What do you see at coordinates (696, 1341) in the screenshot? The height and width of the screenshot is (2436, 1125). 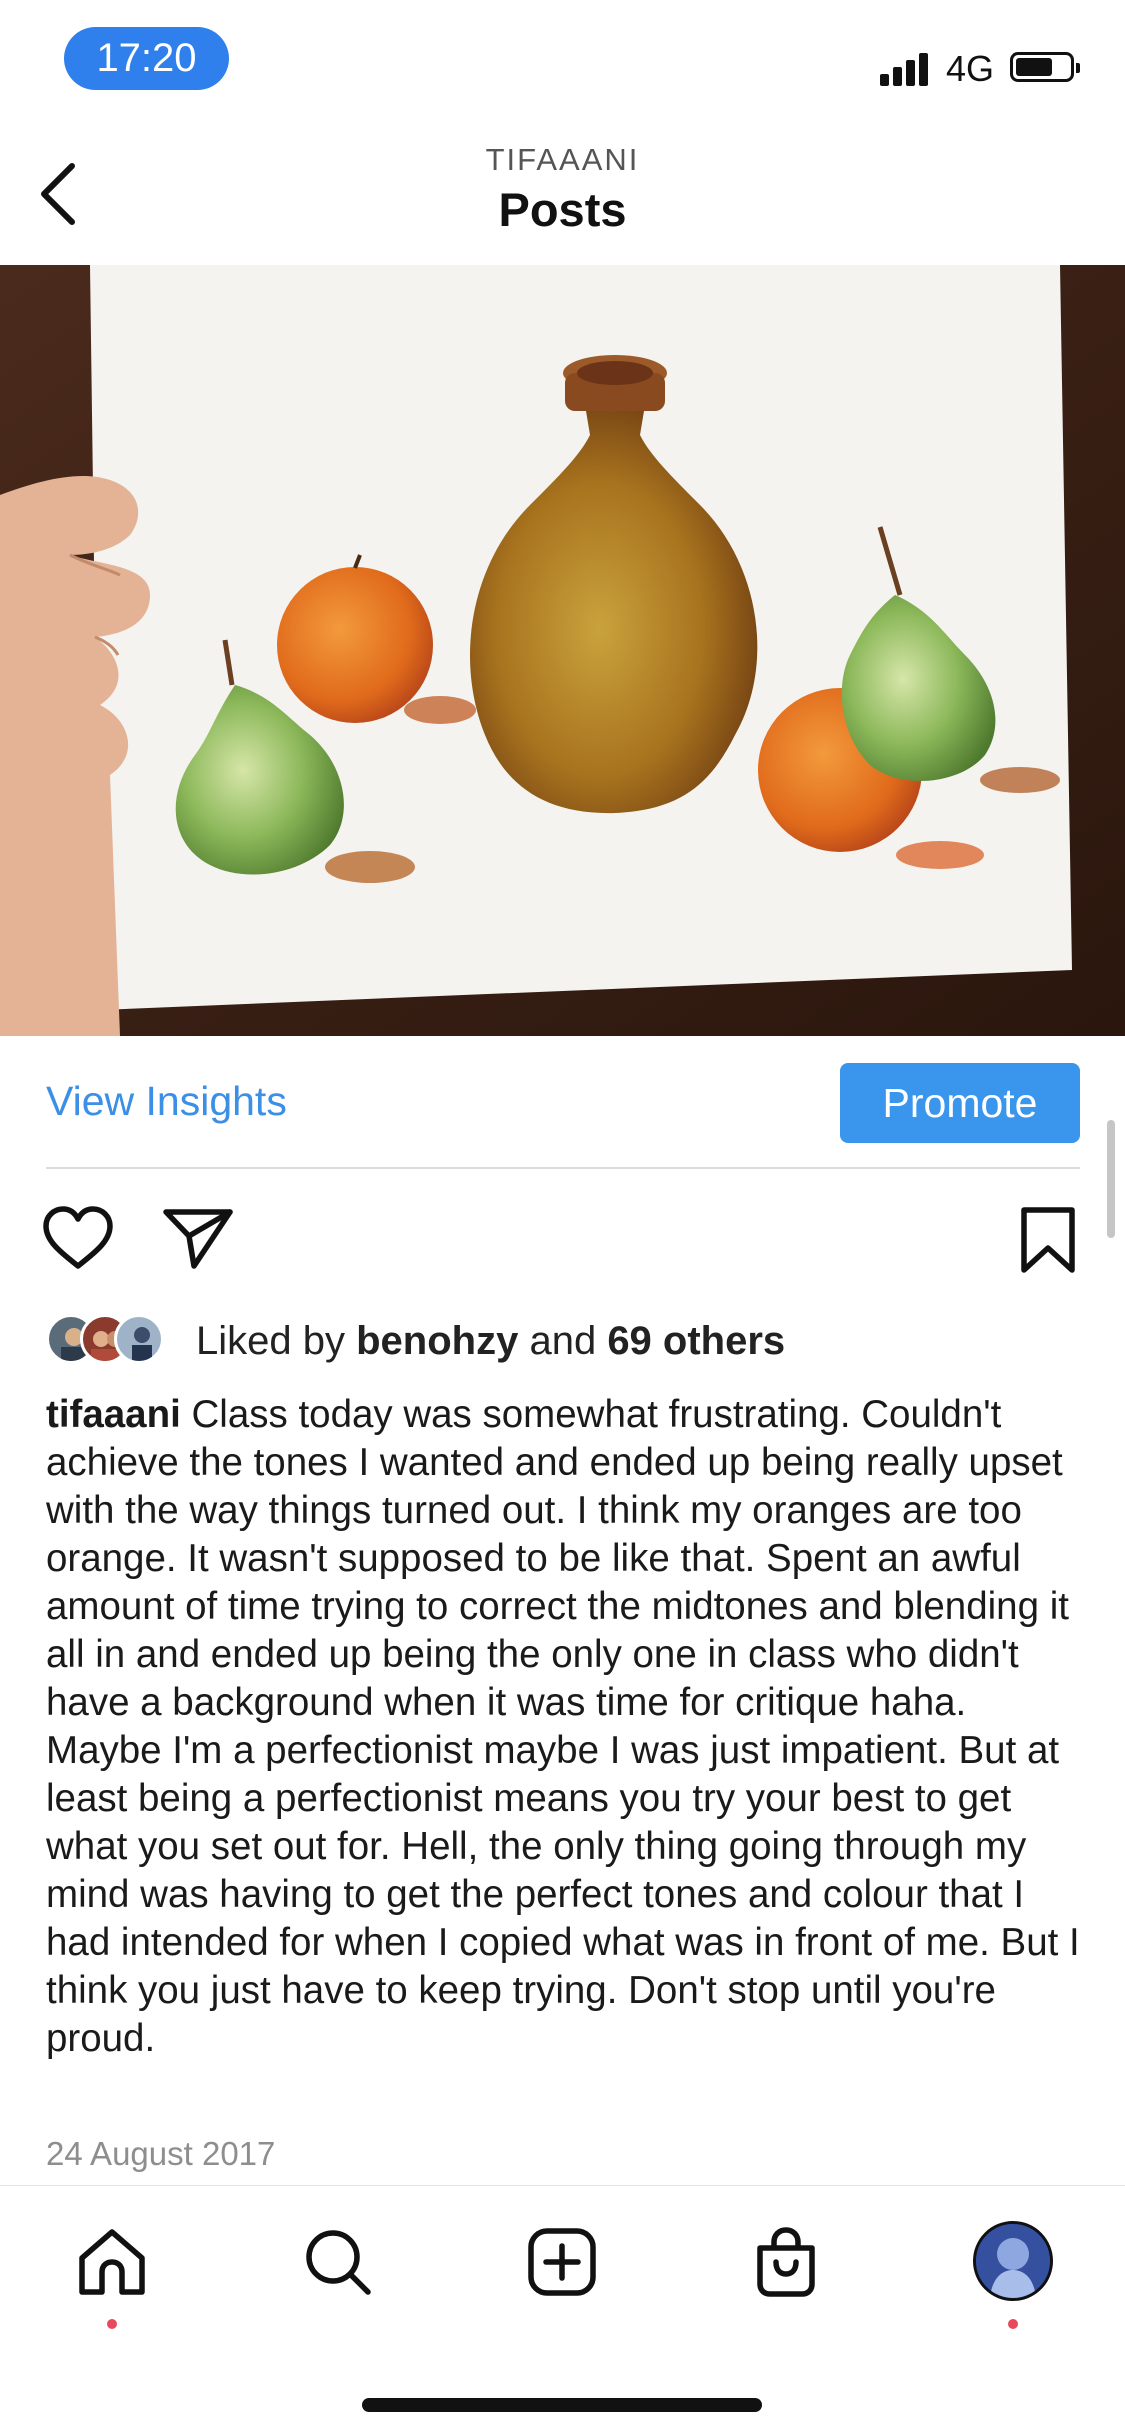 I see `likes-others-count: 69 others` at bounding box center [696, 1341].